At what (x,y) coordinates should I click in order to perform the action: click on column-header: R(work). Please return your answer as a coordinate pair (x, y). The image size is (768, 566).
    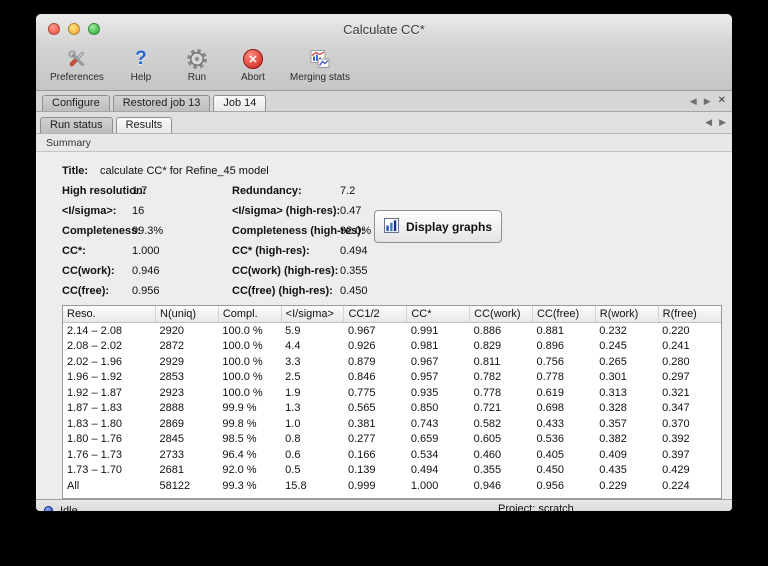
    Looking at the image, I should click on (627, 314).